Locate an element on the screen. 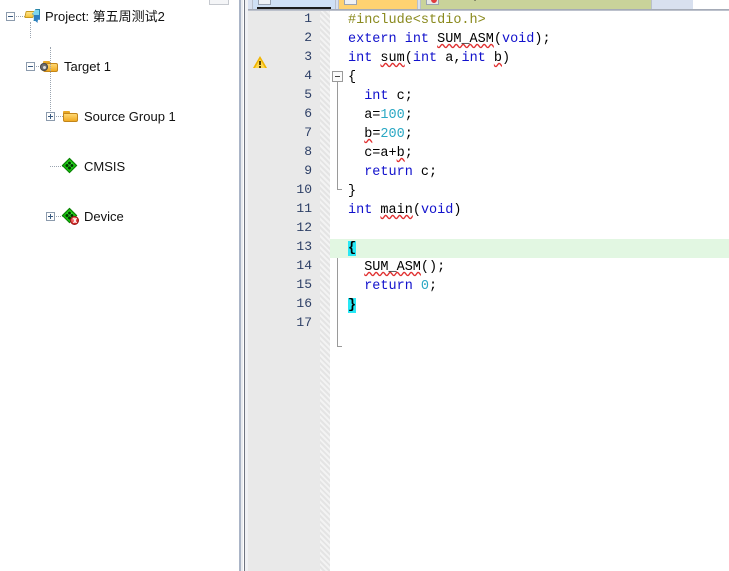 This screenshot has height=571, width=729. tree-node-label: Source Group 1 is located at coordinates (130, 116).